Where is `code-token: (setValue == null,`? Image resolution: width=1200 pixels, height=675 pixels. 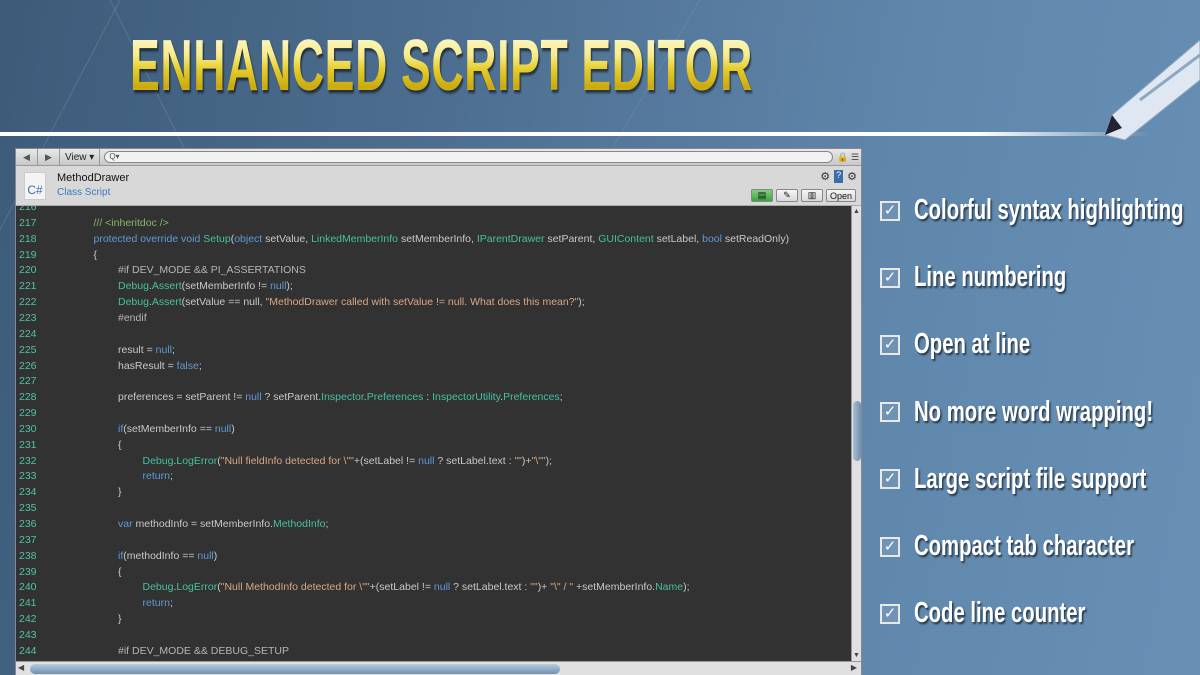 code-token: (setValue == null, is located at coordinates (223, 302).